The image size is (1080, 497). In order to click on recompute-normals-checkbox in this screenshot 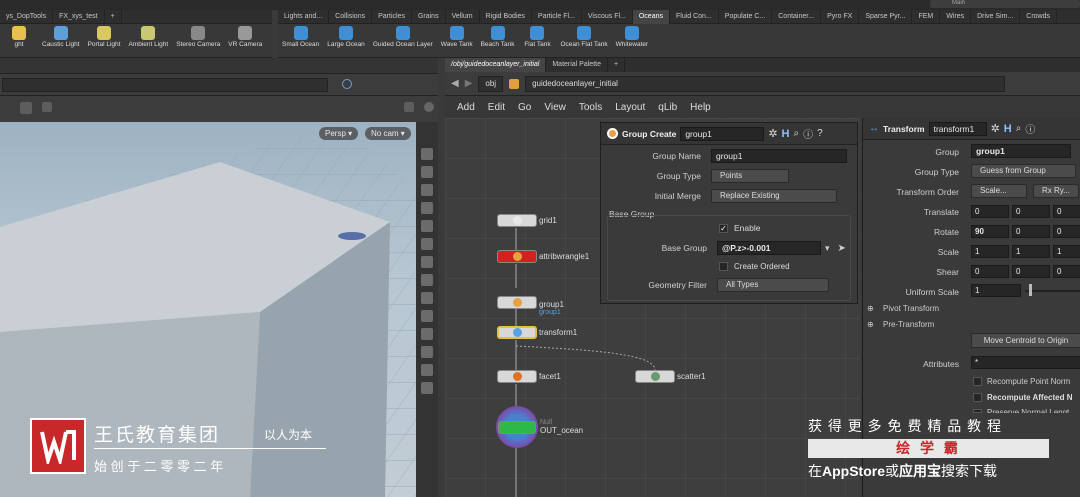, I will do `click(977, 381)`.